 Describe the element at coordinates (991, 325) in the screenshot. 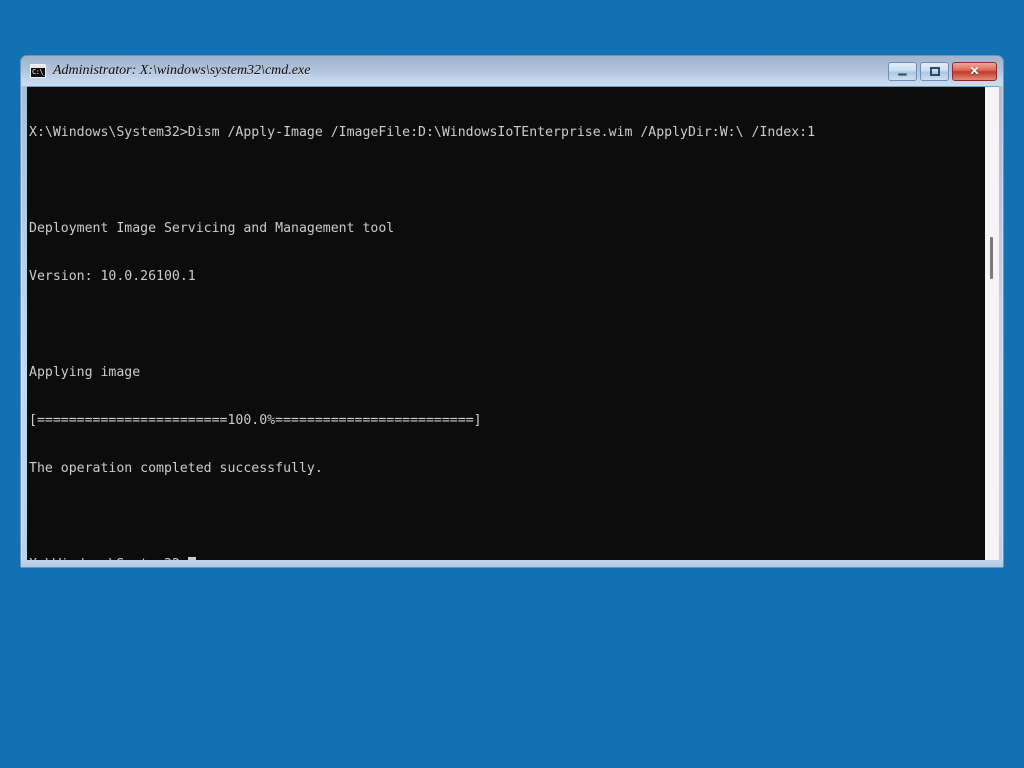

I see `console-vertical-scrollbar` at that location.